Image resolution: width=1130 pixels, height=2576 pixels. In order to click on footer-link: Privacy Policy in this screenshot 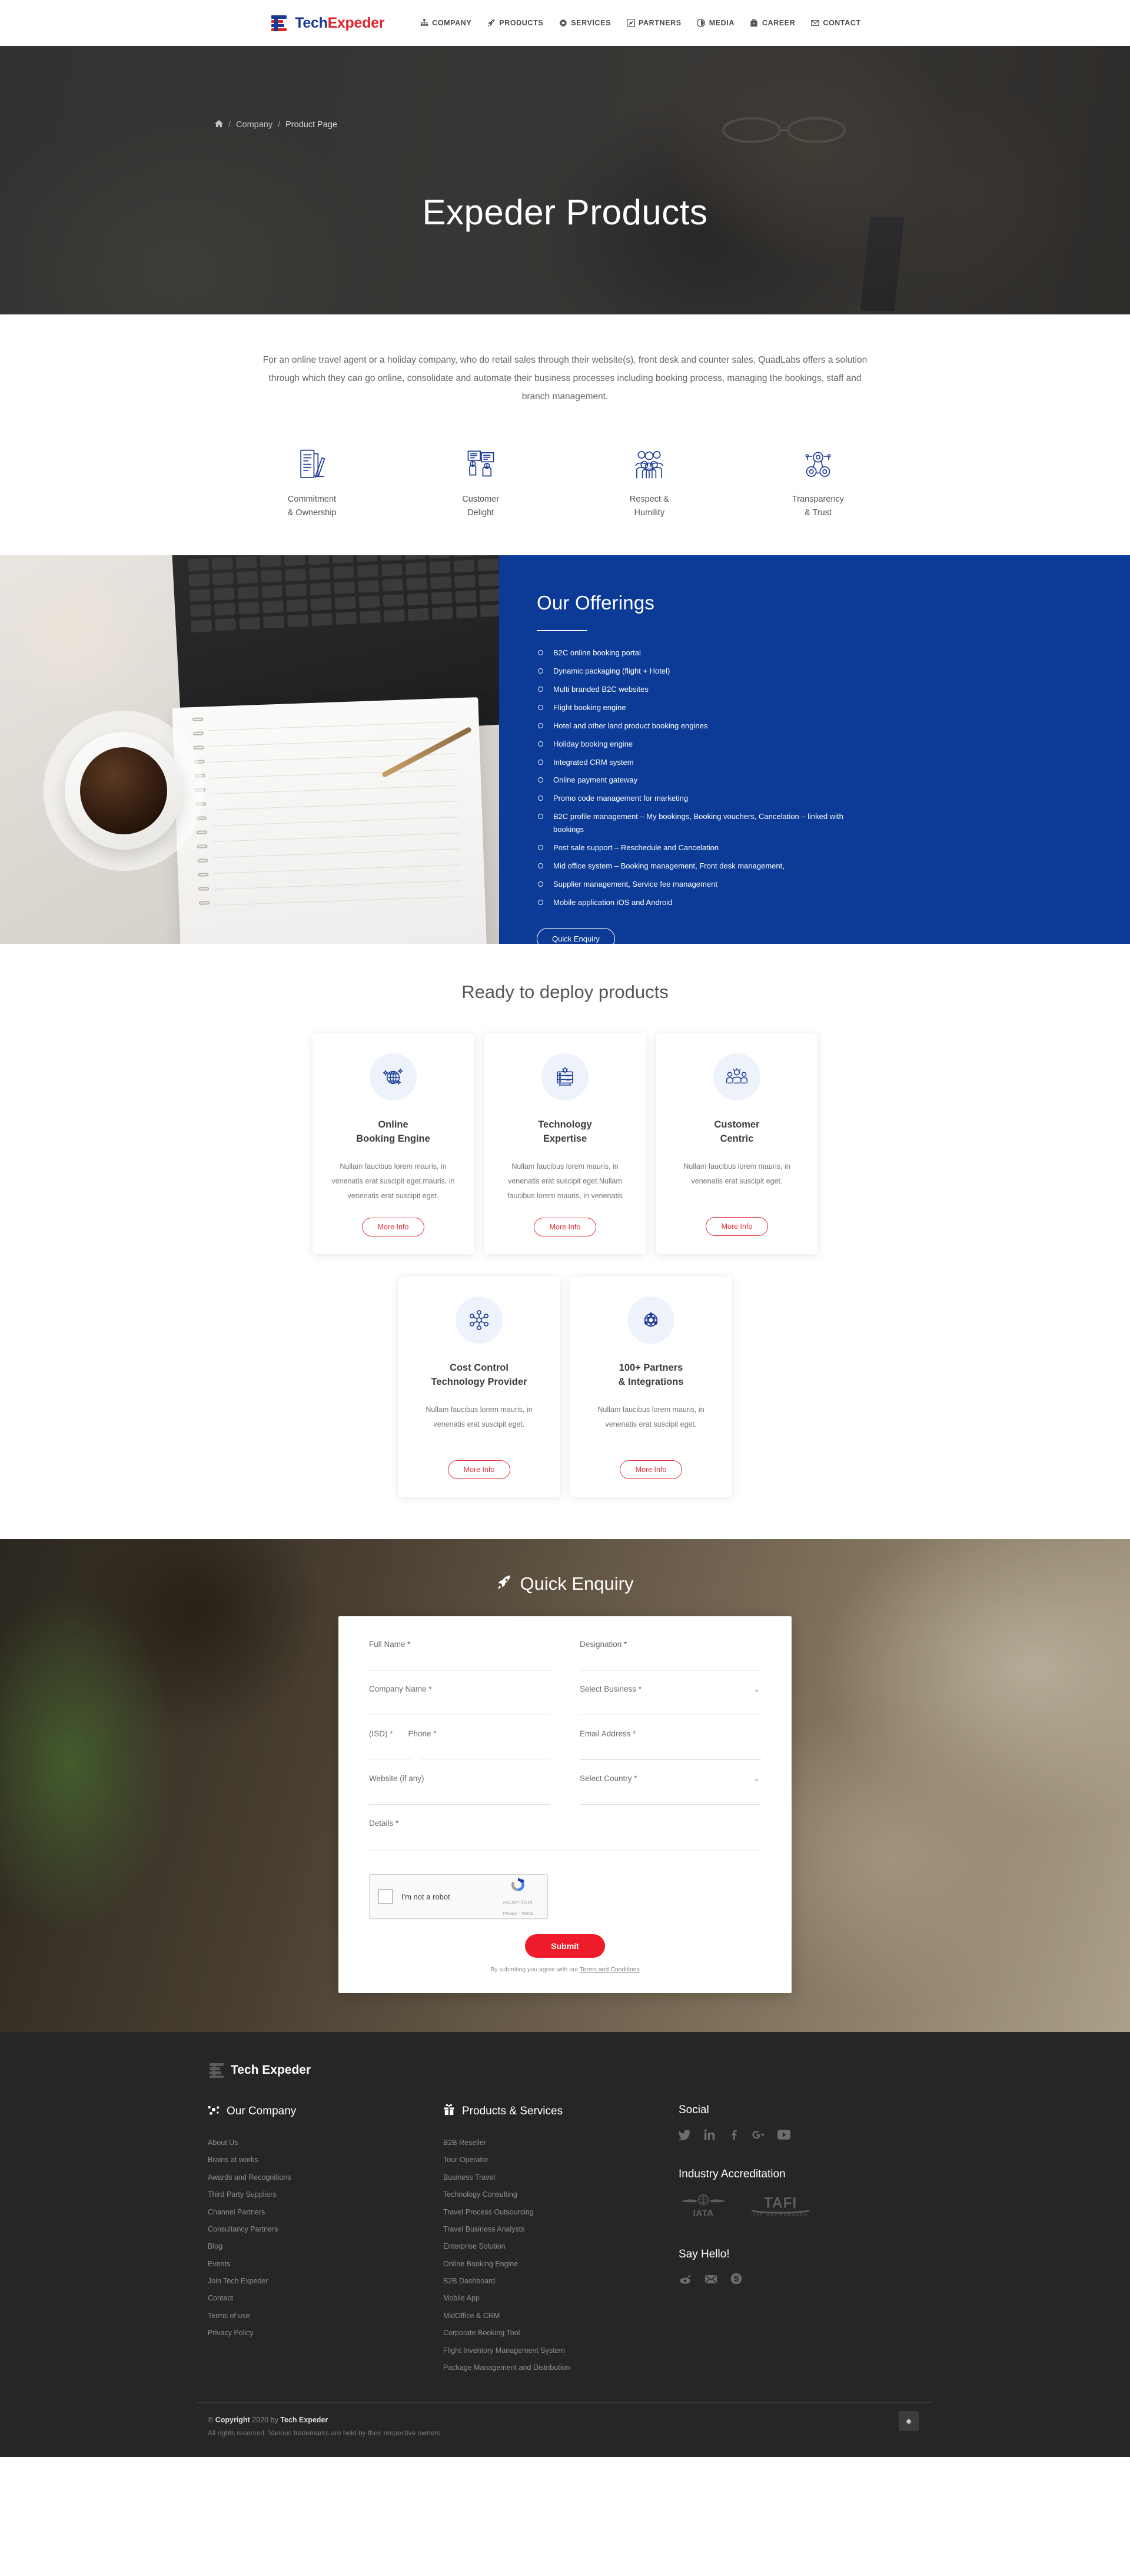, I will do `click(325, 2333)`.